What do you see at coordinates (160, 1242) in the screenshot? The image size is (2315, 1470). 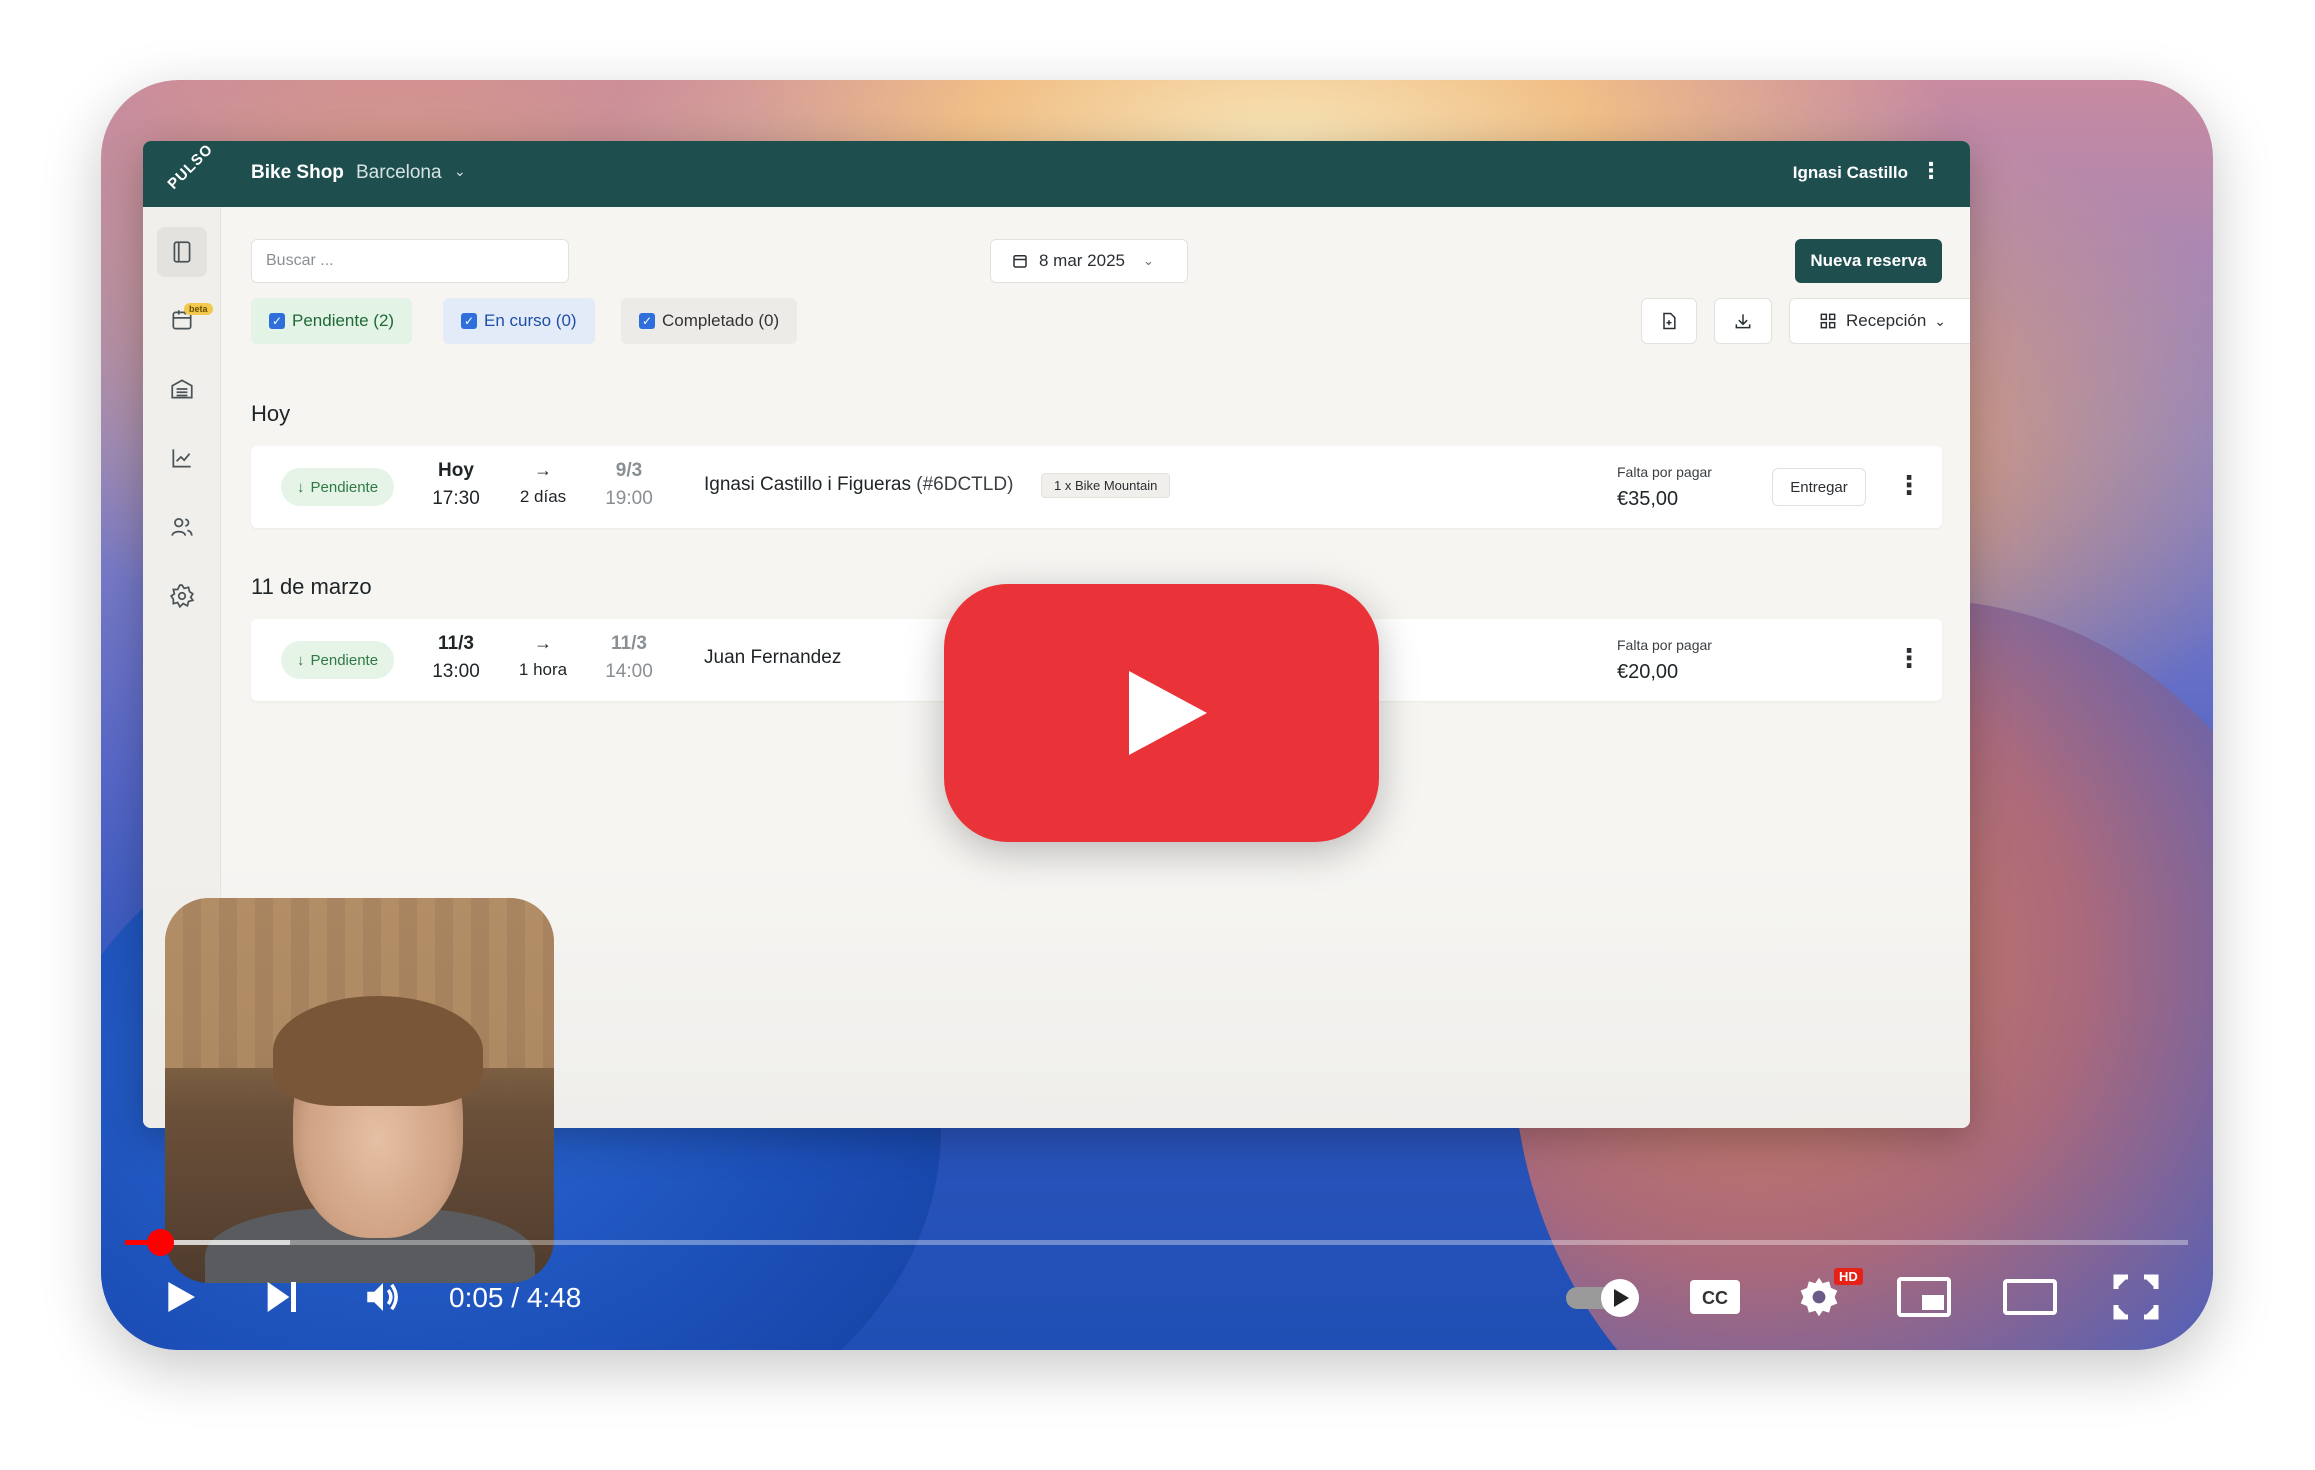 I see `scrubber-handle` at bounding box center [160, 1242].